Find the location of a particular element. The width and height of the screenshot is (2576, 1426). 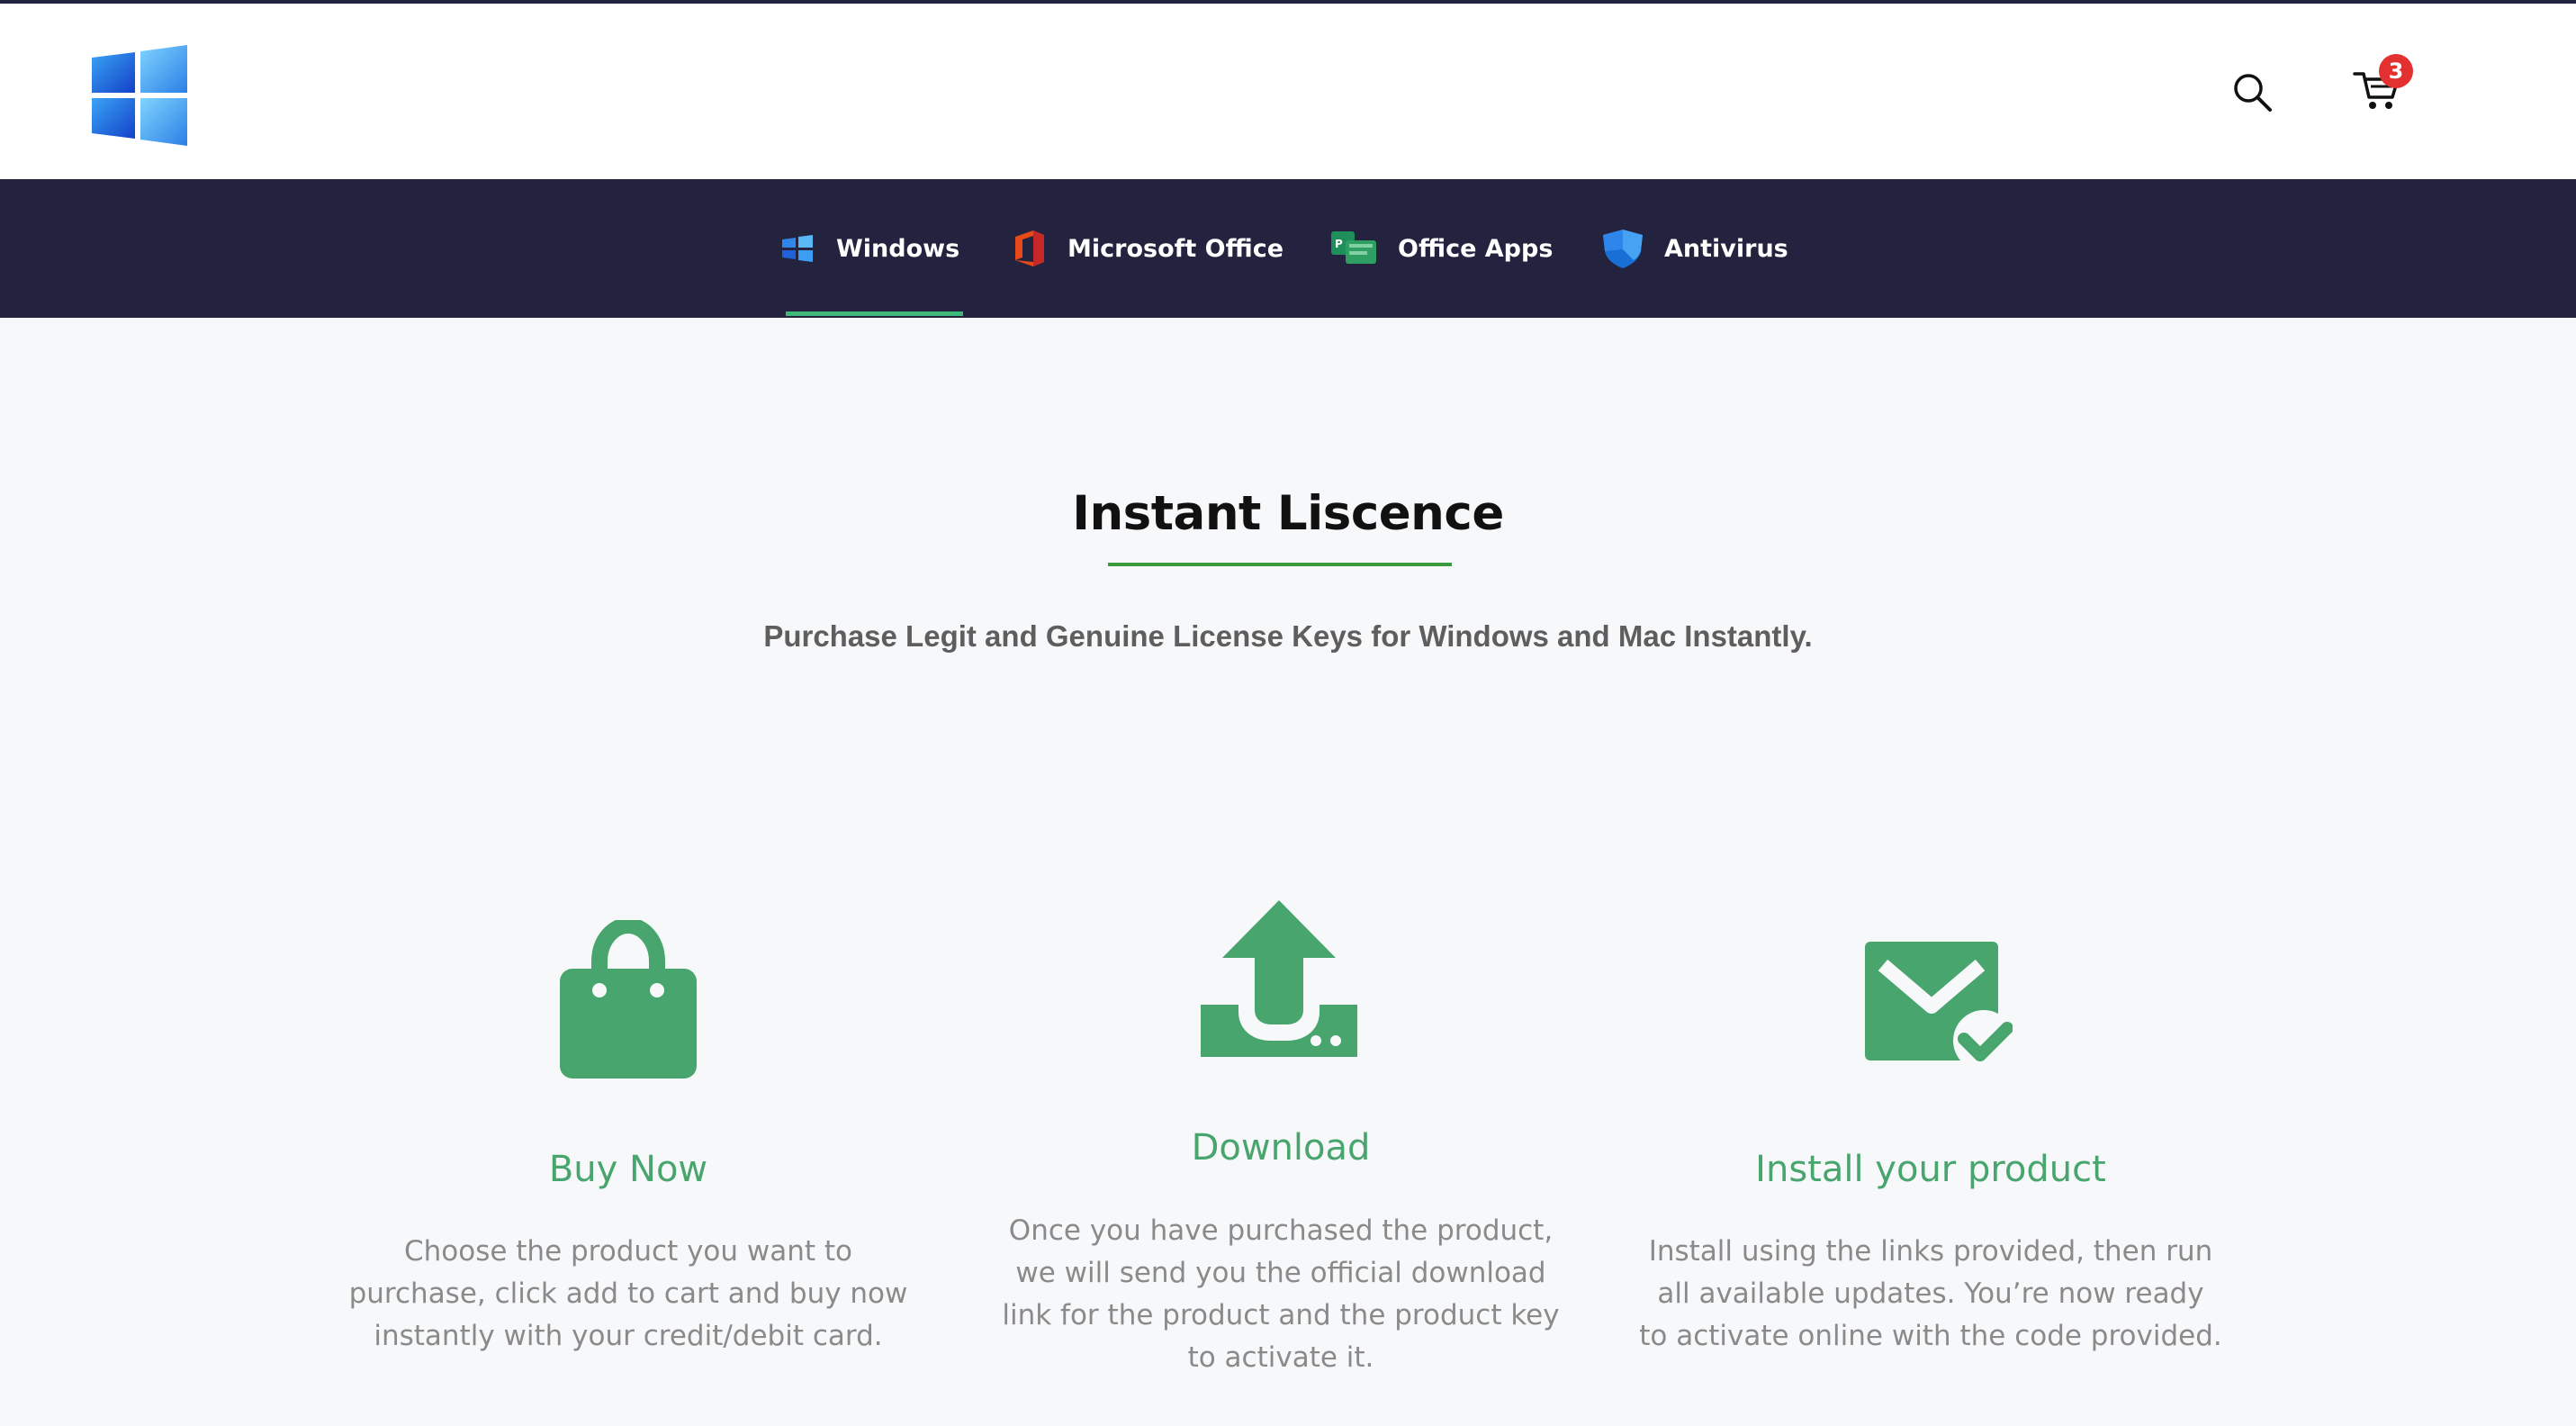

mail-check-icon is located at coordinates (1939, 1006).